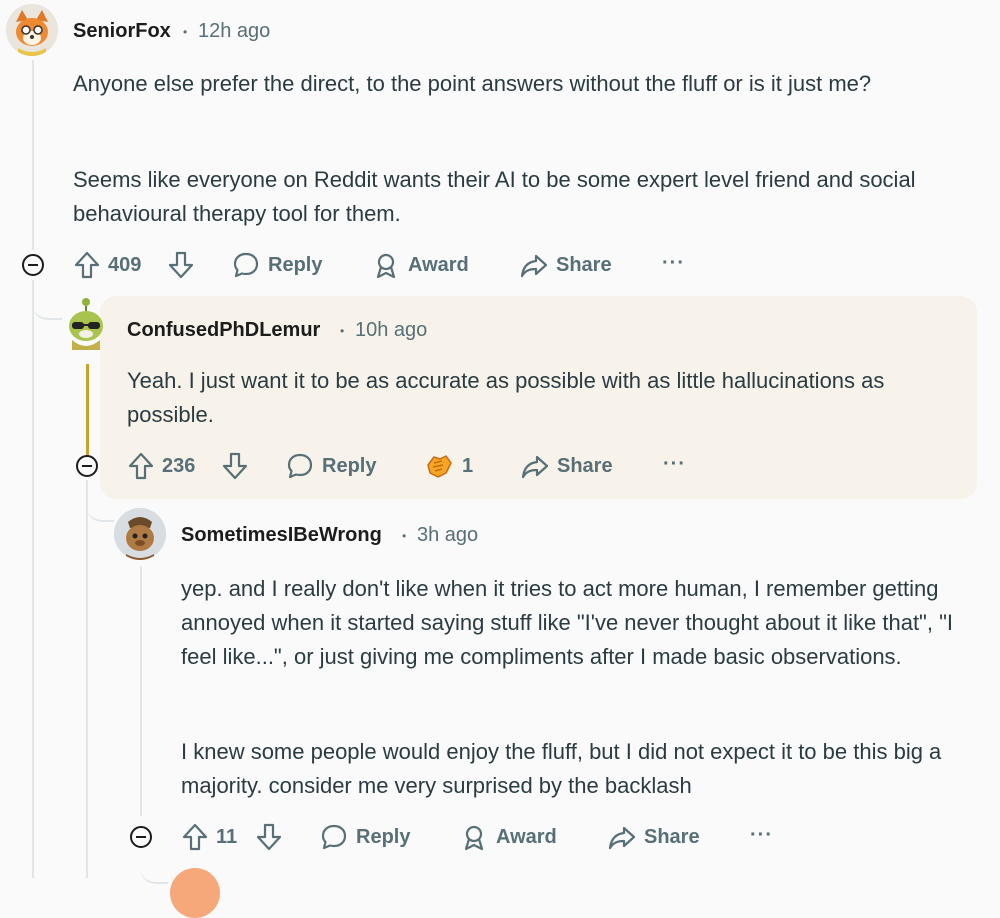  Describe the element at coordinates (87, 679) in the screenshot. I see `thread-line-level2-lower` at that location.